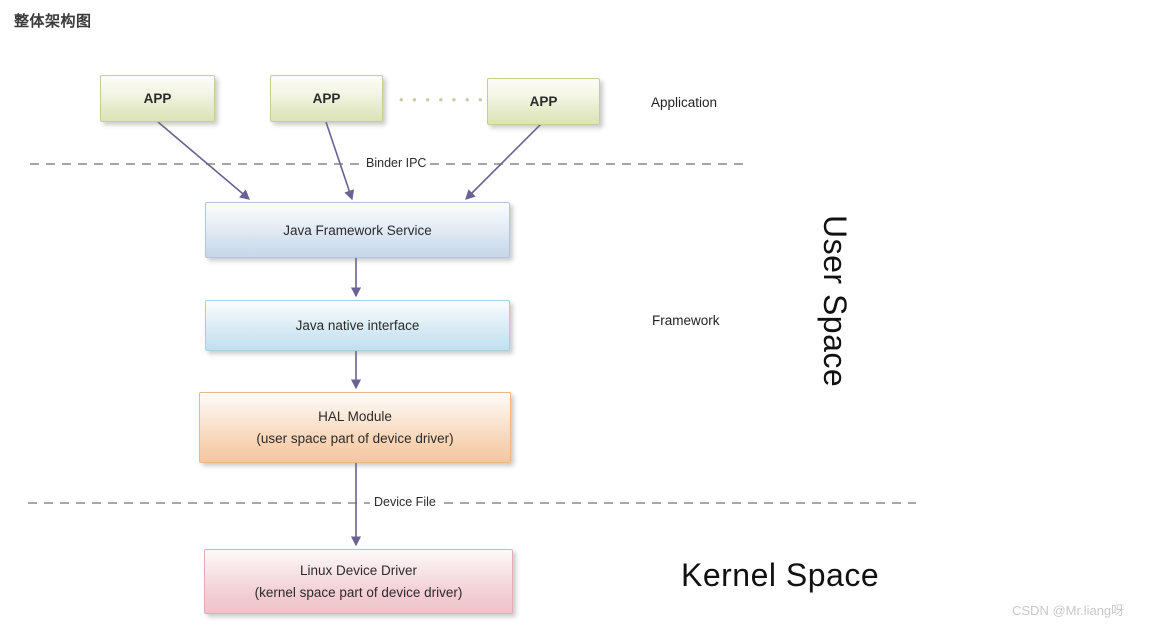 Image resolution: width=1169 pixels, height=626 pixels. Describe the element at coordinates (396, 163) in the screenshot. I see `boundary-label-binder-ipc: Binder IPC` at that location.